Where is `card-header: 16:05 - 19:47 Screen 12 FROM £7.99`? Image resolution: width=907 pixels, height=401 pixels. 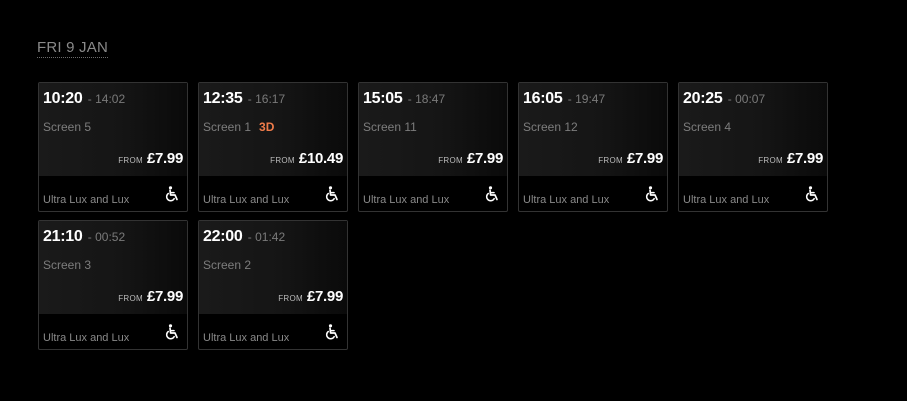 card-header: 16:05 - 19:47 Screen 12 FROM £7.99 is located at coordinates (593, 129).